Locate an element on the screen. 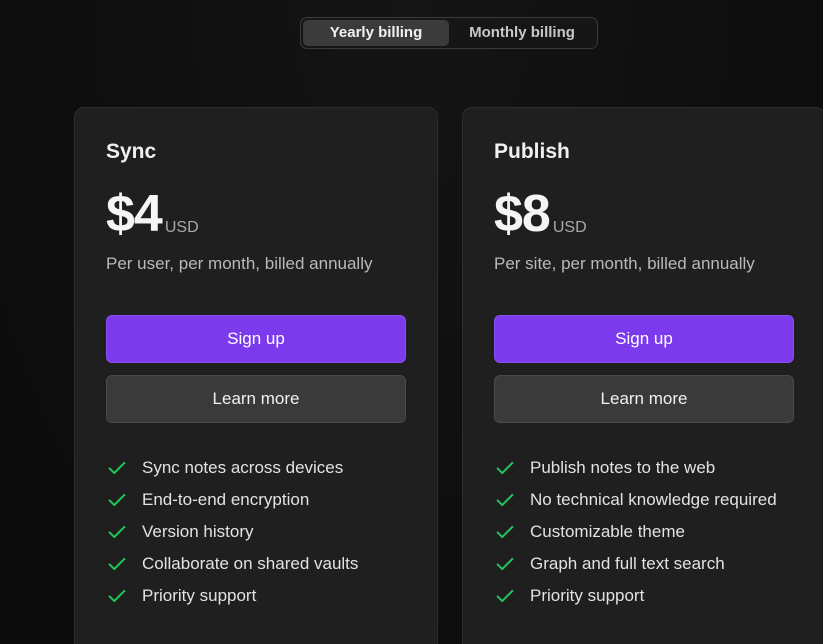 The image size is (823, 644). price-description: Per site, per month, billed annually is located at coordinates (624, 263).